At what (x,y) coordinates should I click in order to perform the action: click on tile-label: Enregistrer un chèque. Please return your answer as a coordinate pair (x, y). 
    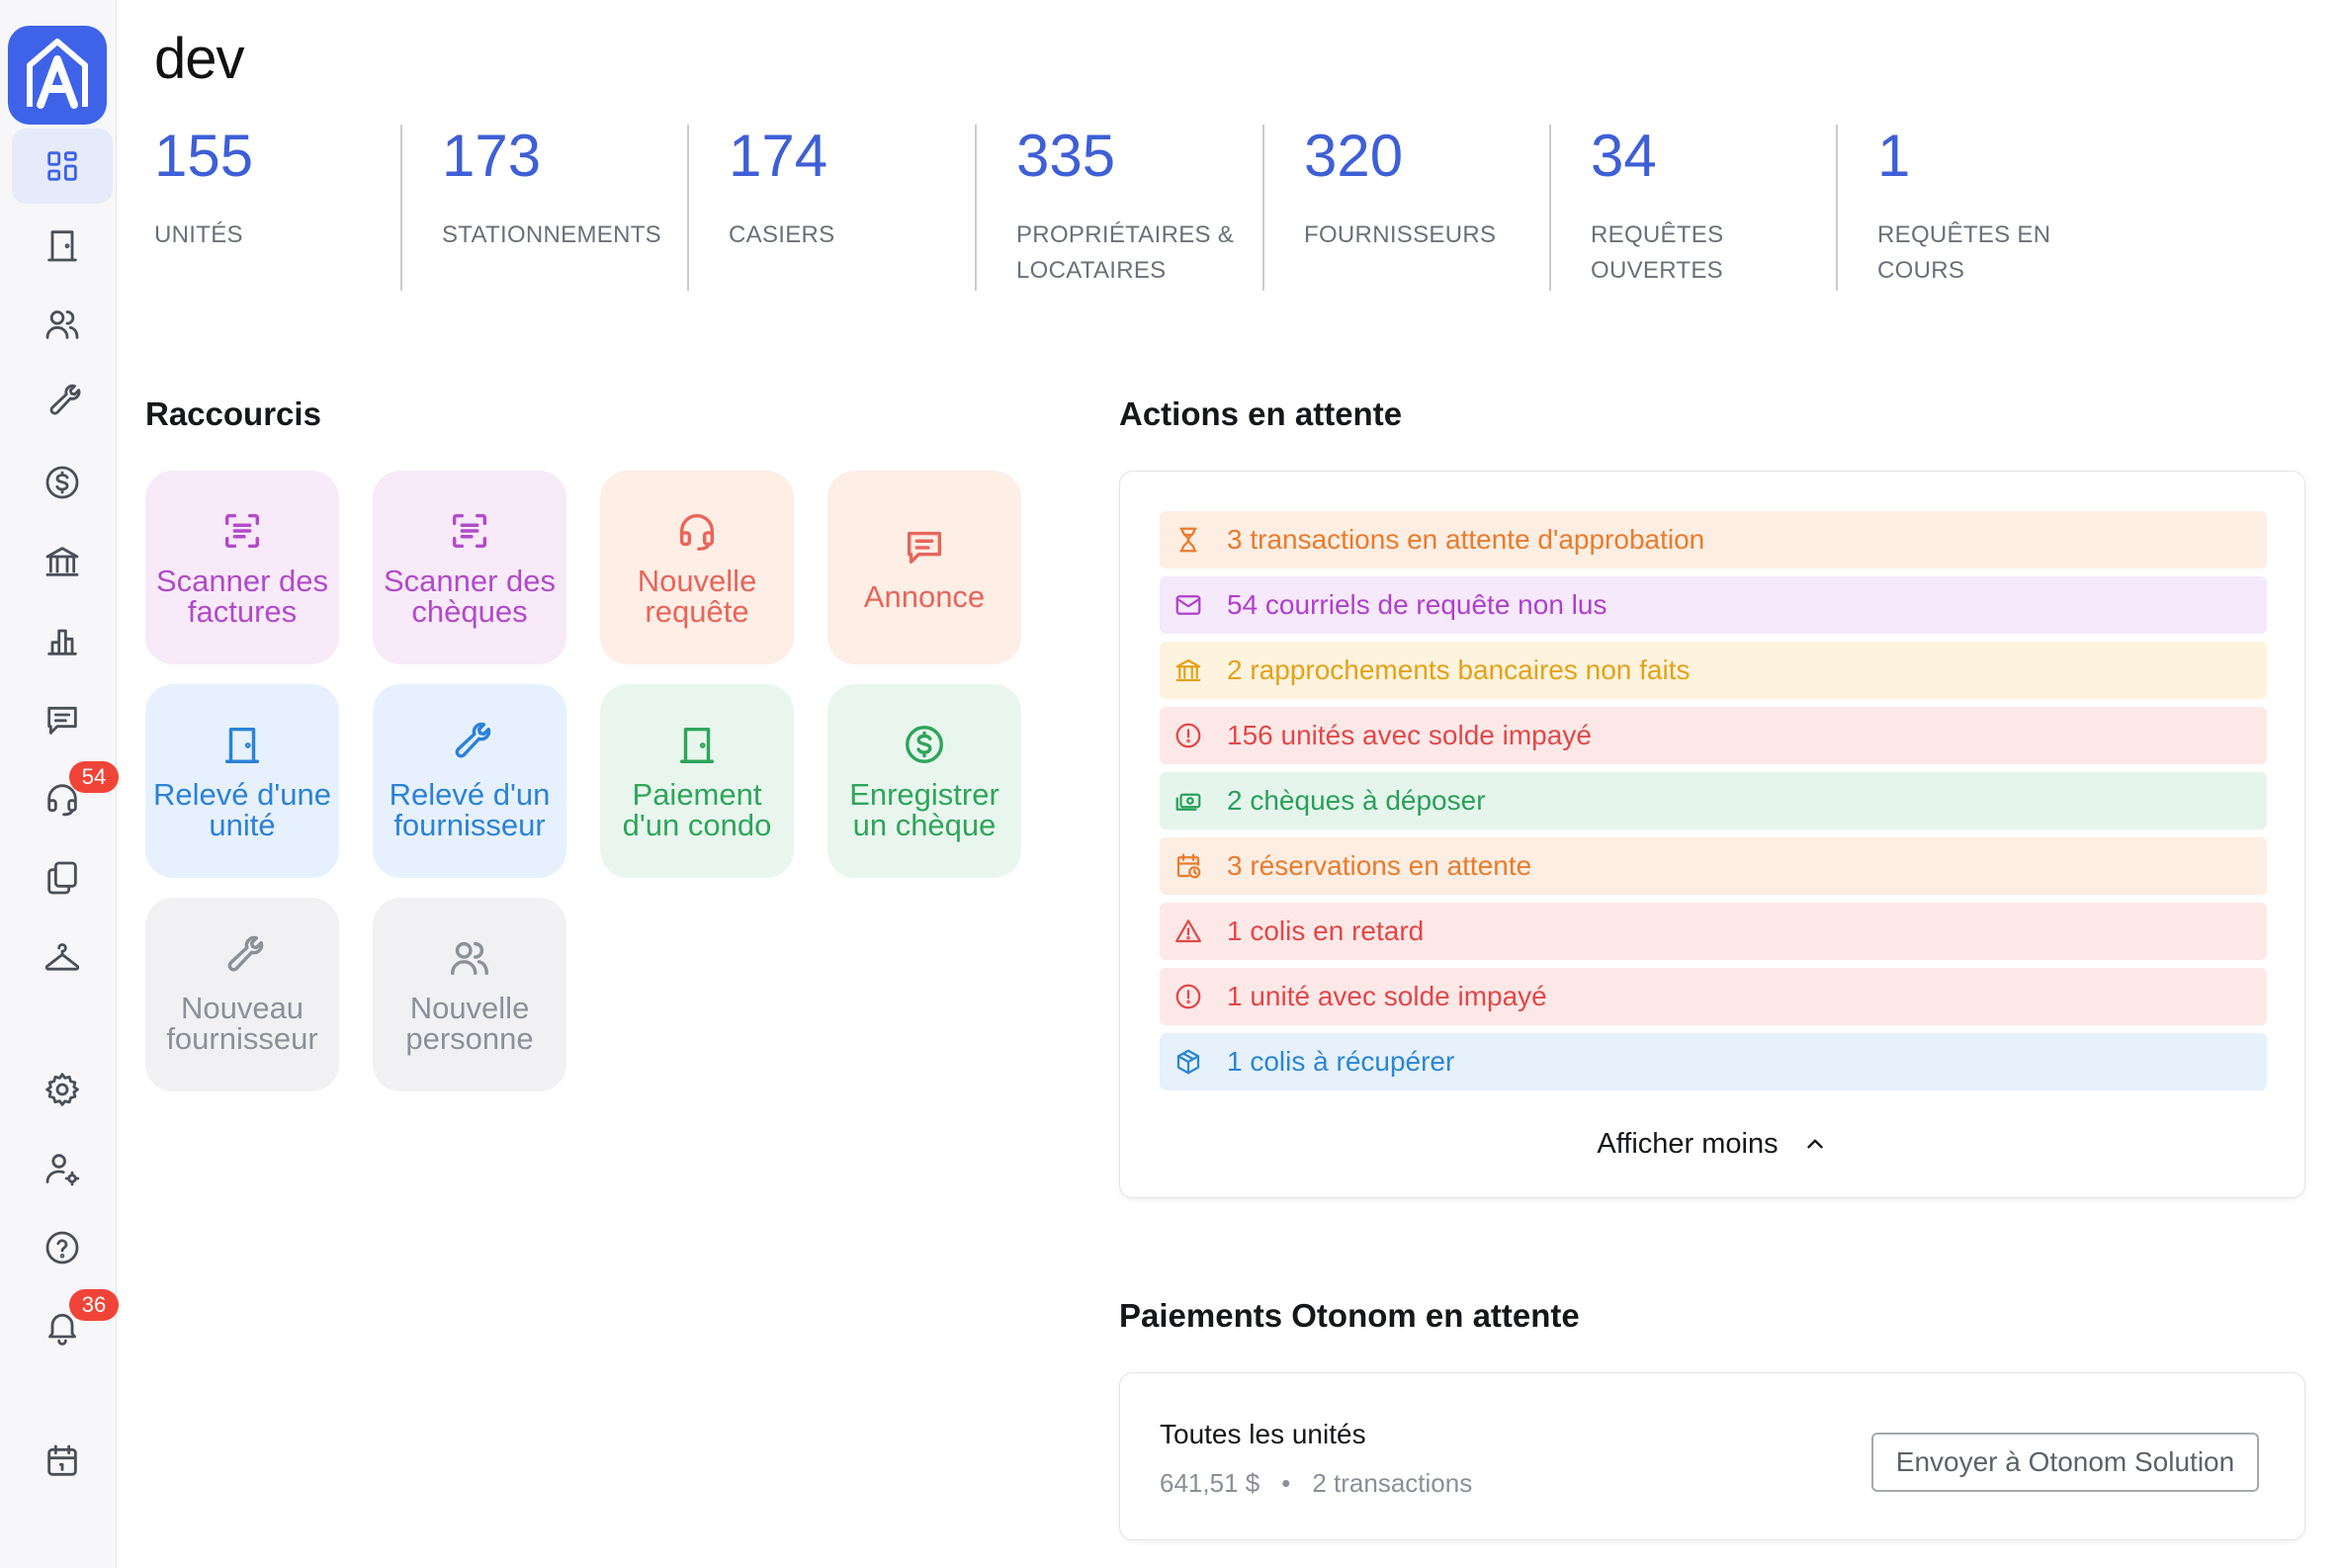
    Looking at the image, I should click on (924, 809).